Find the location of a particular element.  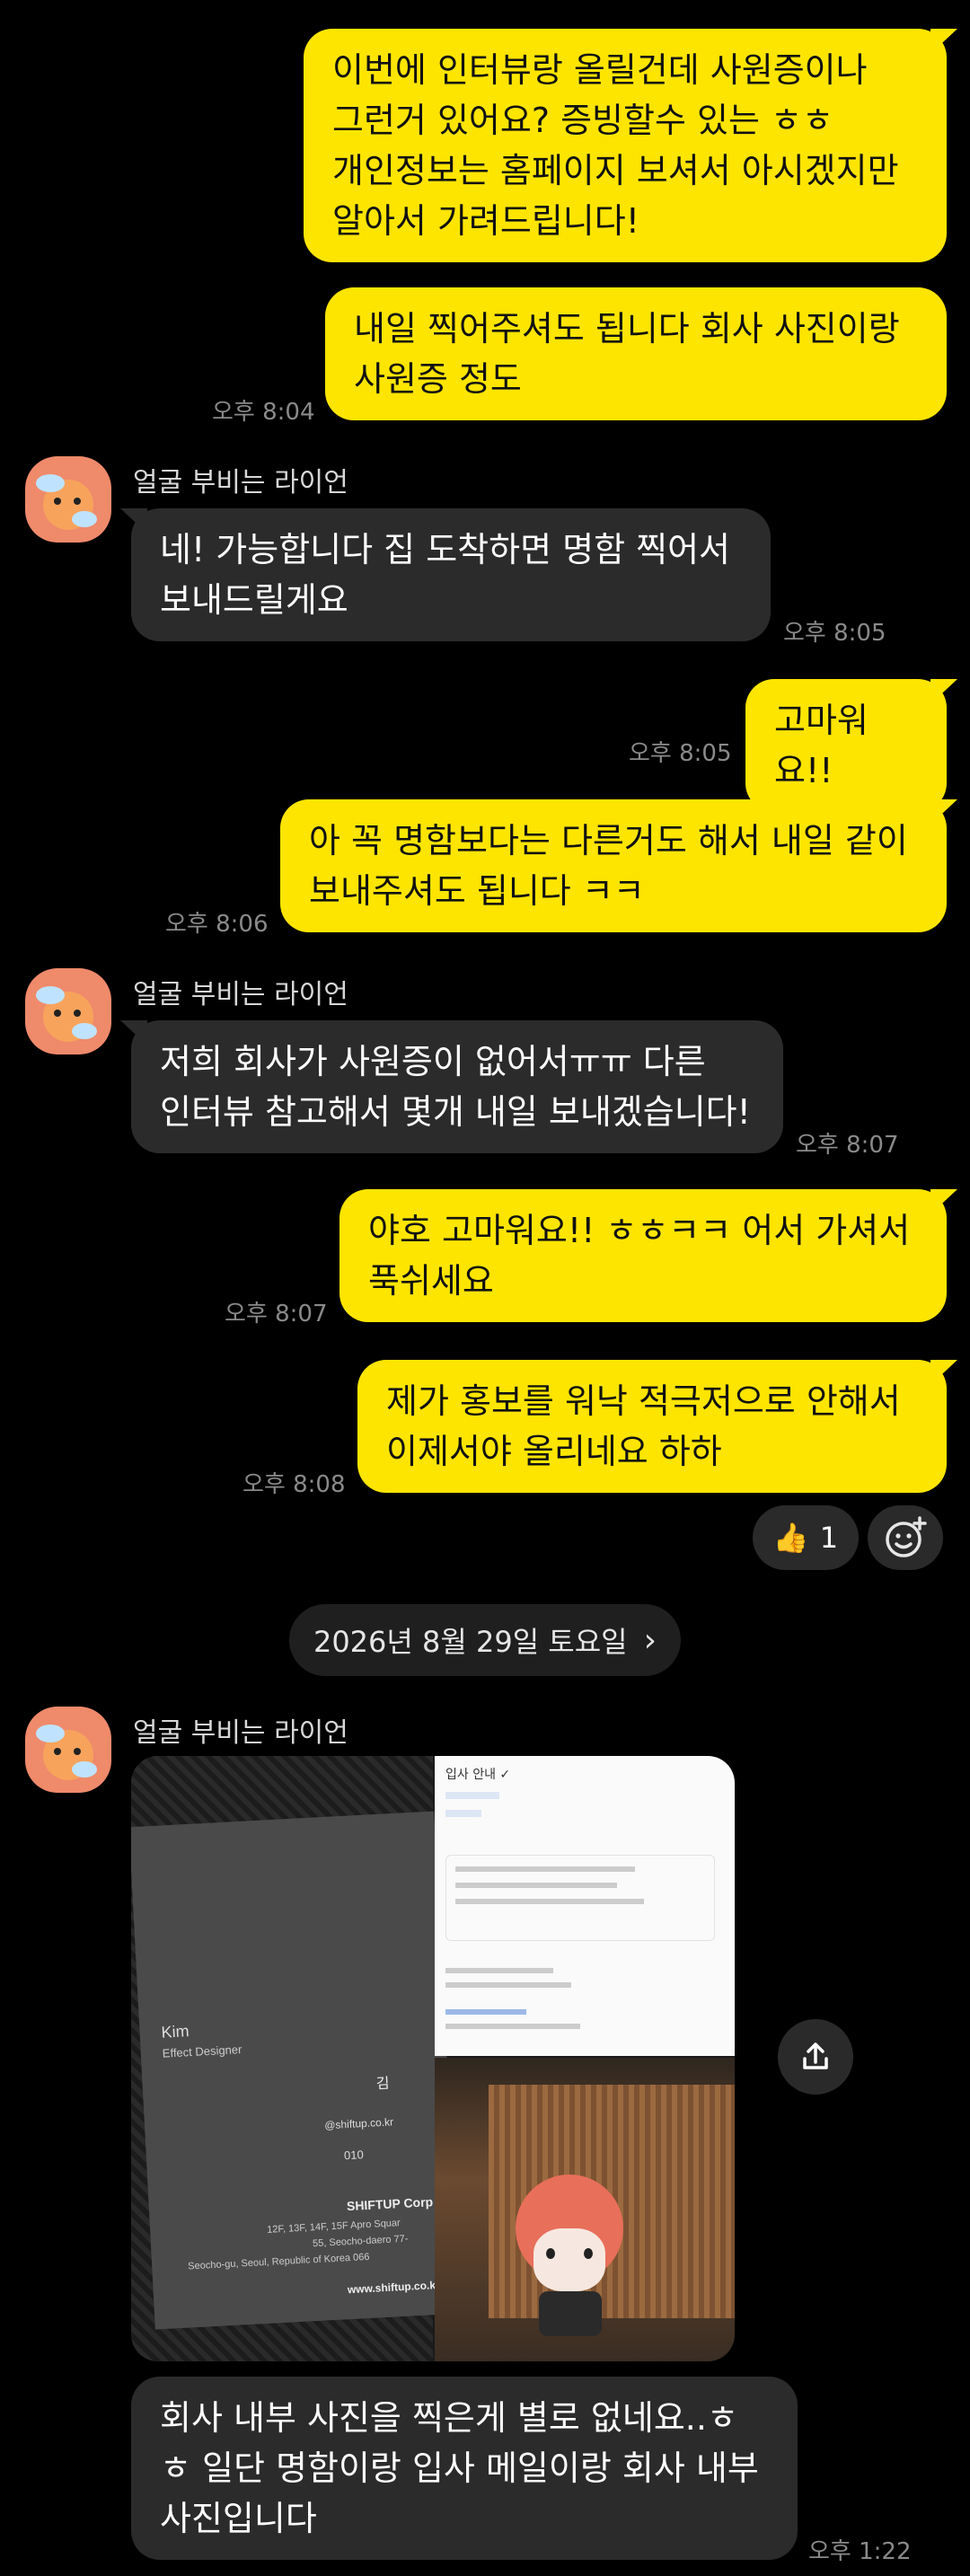

reaction-thumbs-up: 👍 1 is located at coordinates (806, 1537).